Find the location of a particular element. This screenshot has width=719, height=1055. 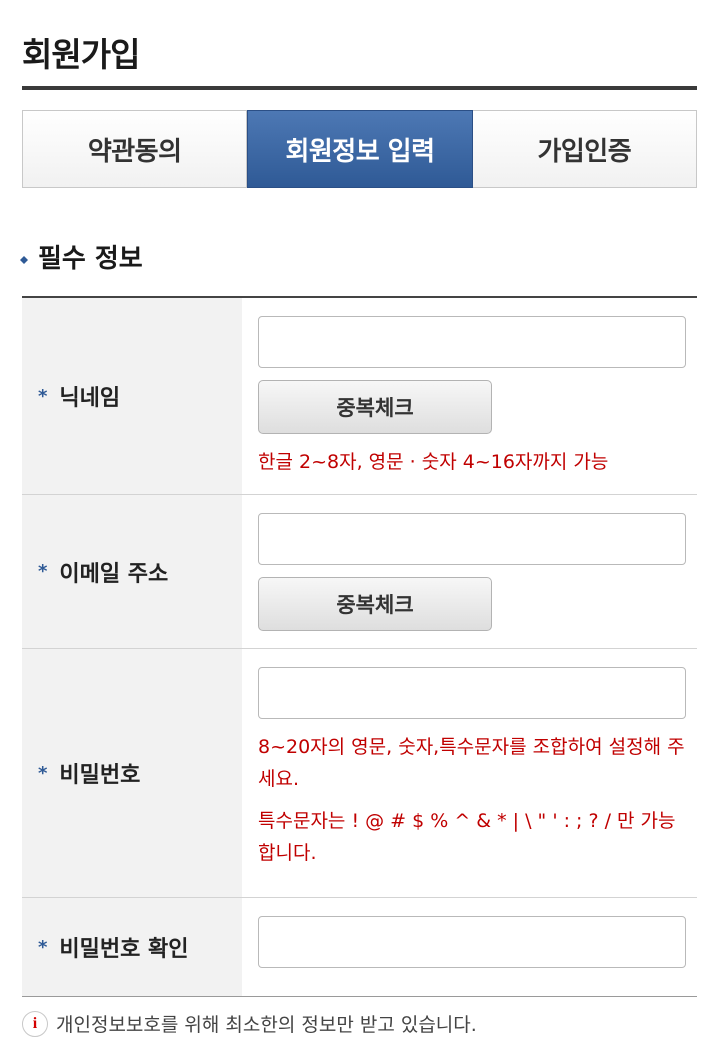

nickname-hint: 한글 2~8자, 영문 · 숫자 4~16자까지 가능 is located at coordinates (433, 462).